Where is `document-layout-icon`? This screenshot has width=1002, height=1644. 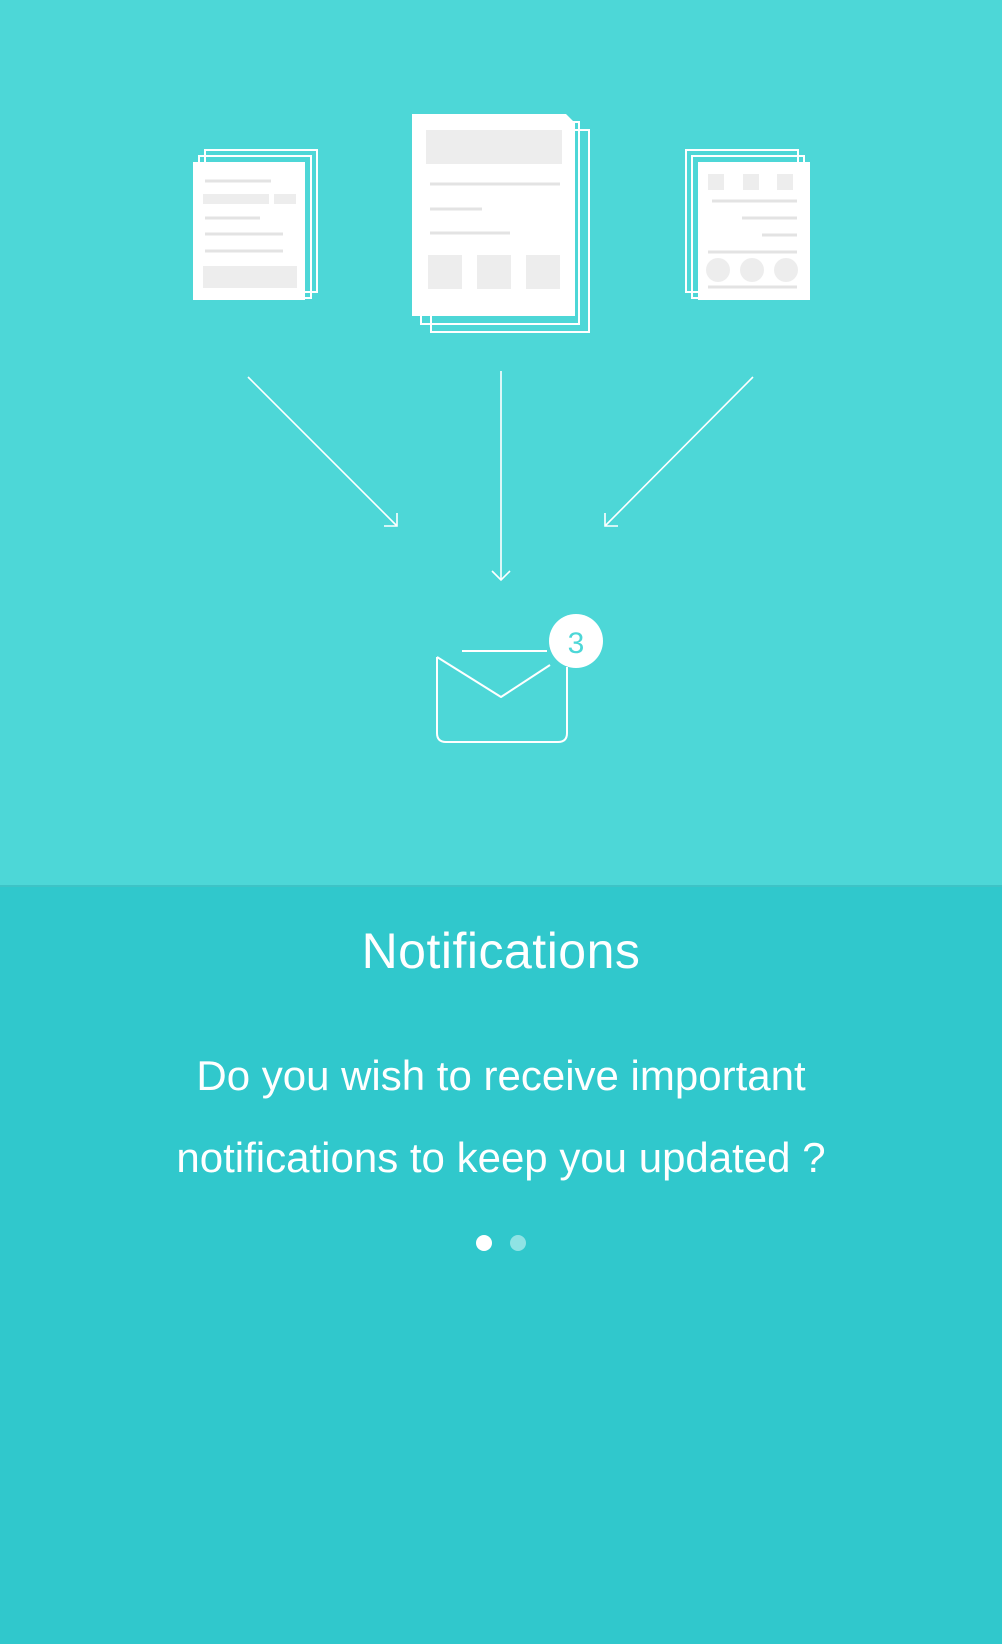 document-layout-icon is located at coordinates (501, 223).